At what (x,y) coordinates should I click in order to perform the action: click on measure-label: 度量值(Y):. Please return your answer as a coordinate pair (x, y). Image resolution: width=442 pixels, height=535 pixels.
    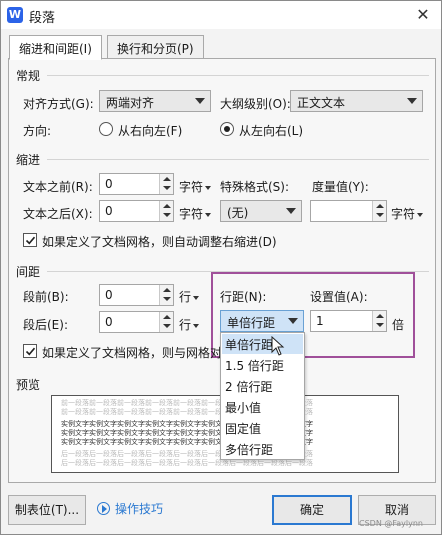
    Looking at the image, I should click on (340, 187).